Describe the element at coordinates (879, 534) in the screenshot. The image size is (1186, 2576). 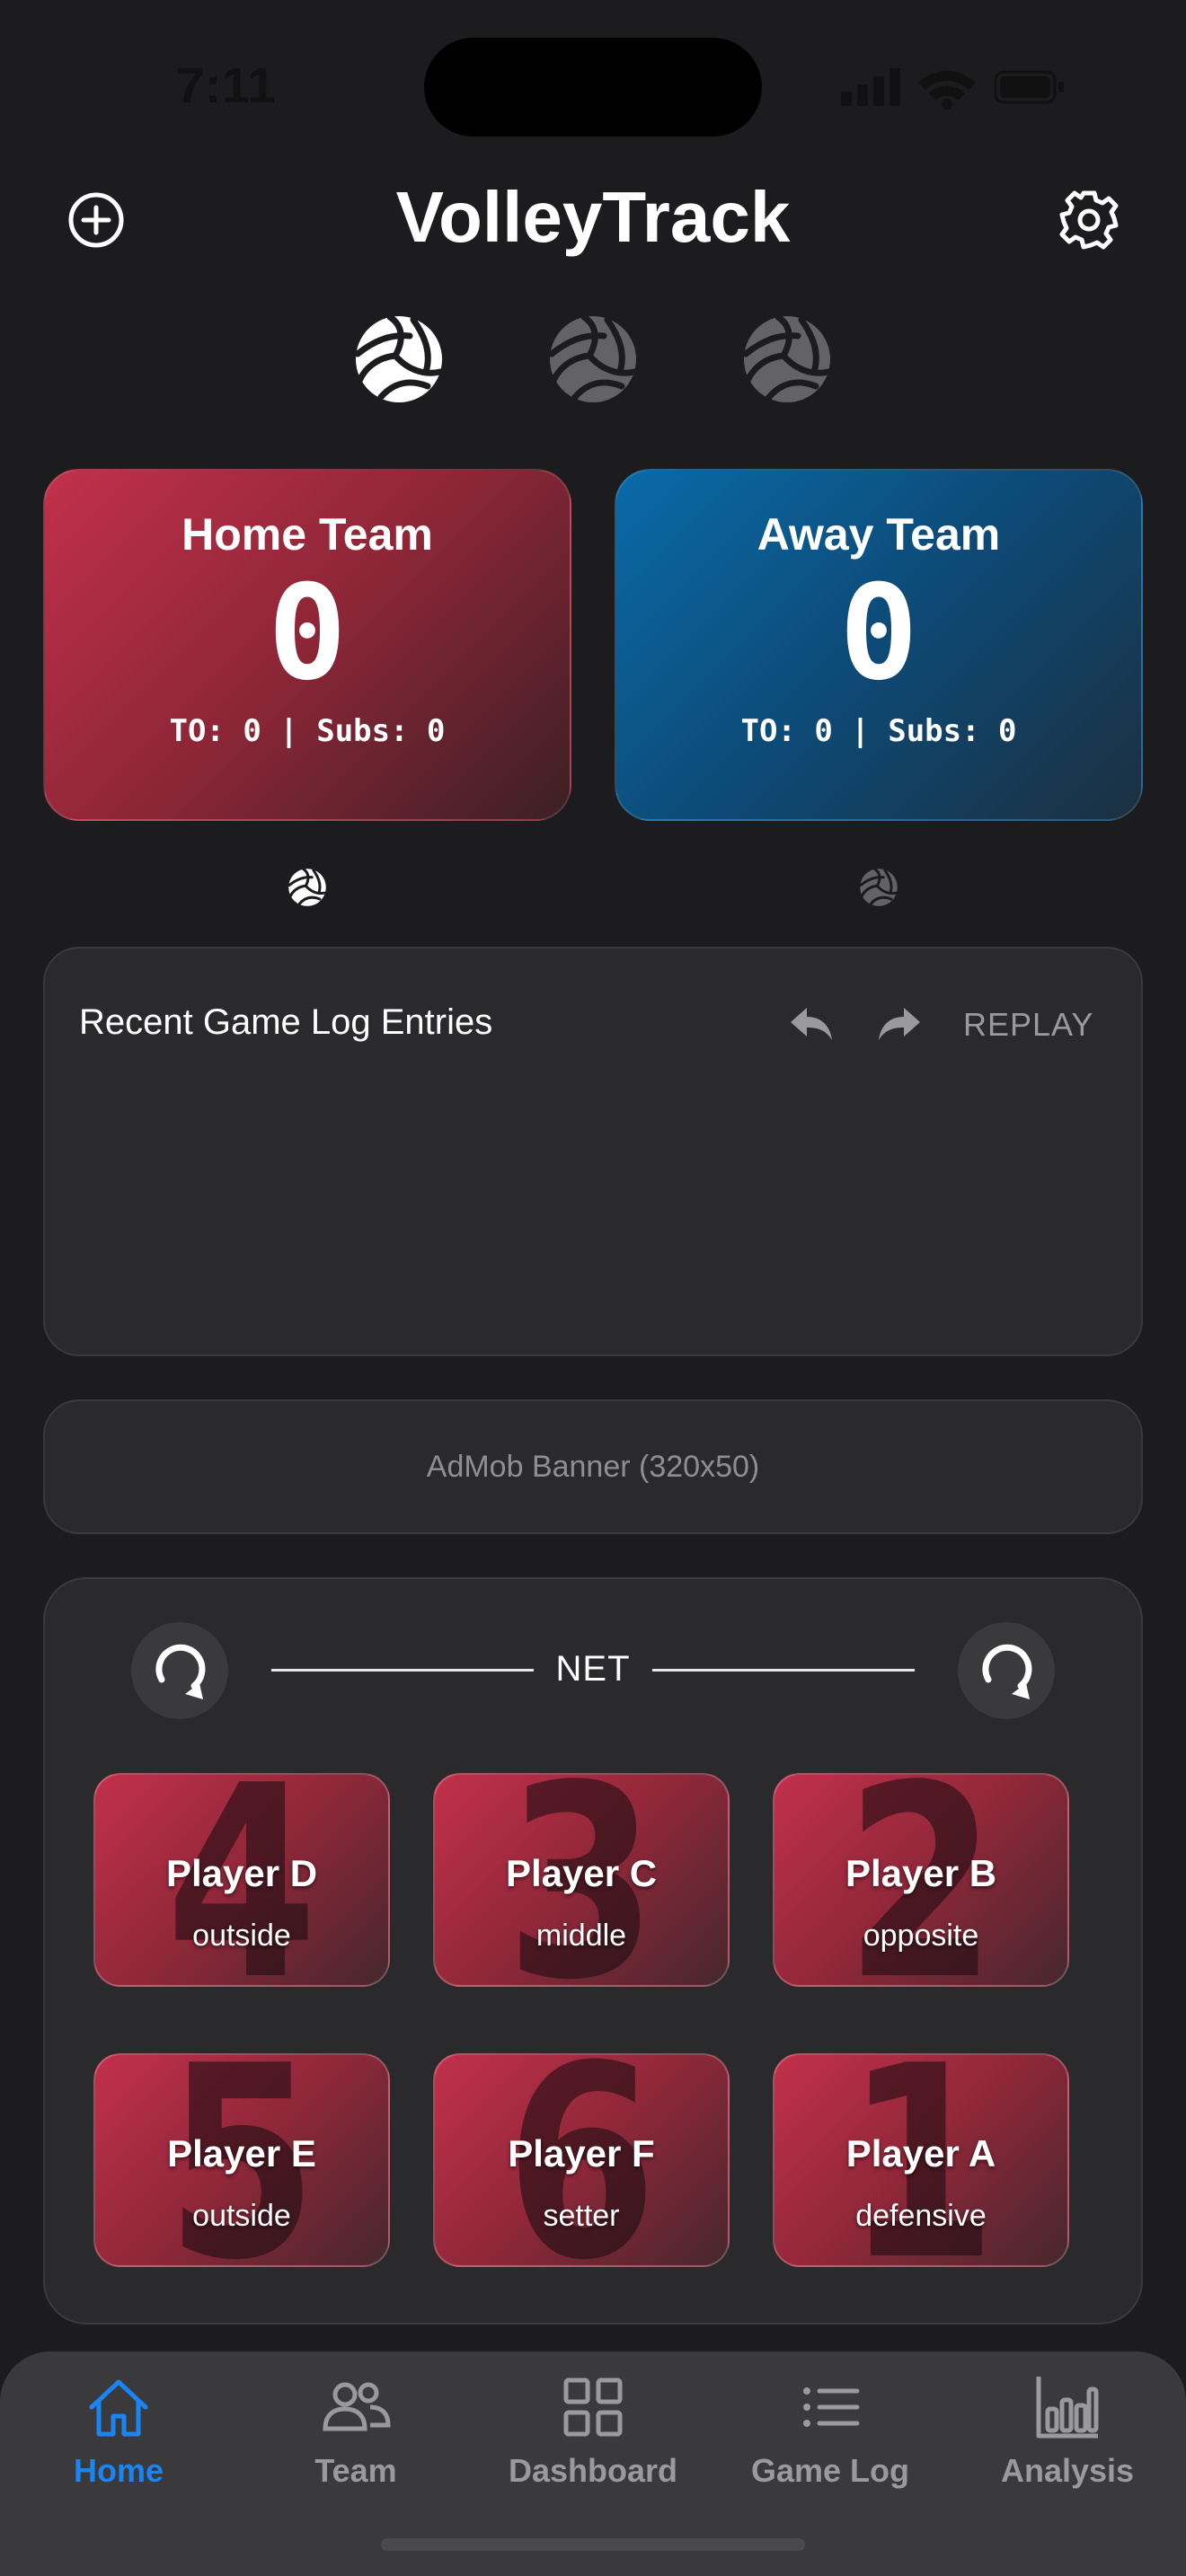
I see `away-team-name: Away Team` at that location.